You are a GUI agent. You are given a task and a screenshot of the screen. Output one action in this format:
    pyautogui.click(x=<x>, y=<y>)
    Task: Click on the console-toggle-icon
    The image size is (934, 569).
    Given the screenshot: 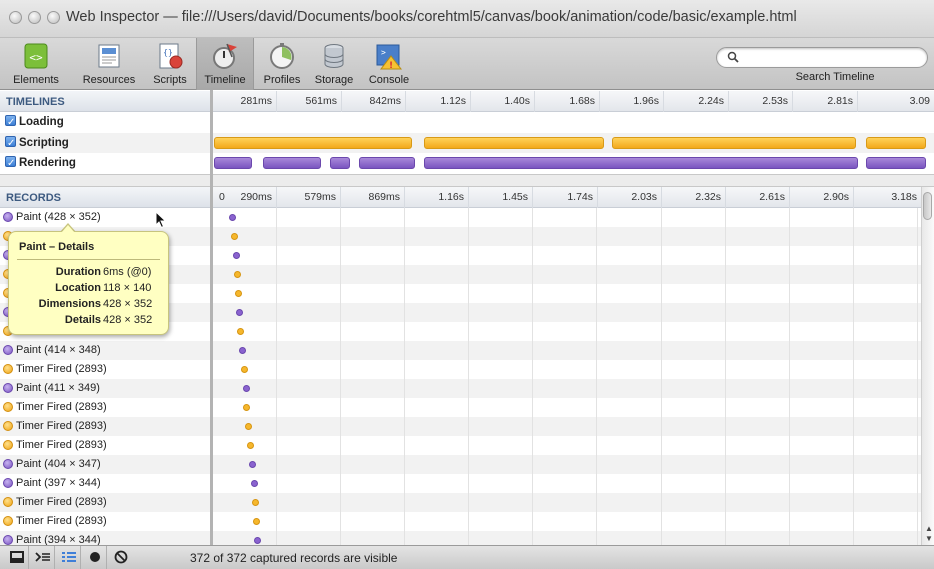 What is the action you would take?
    pyautogui.click(x=42, y=557)
    